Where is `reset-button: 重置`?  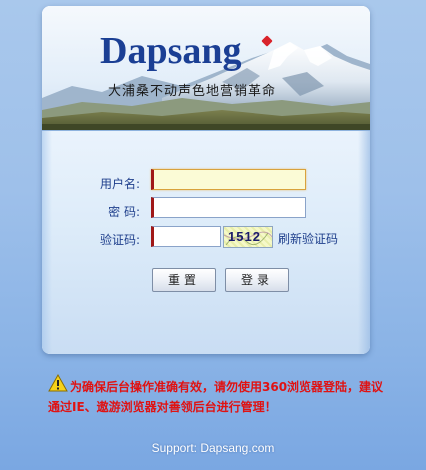
reset-button: 重置 is located at coordinates (184, 280).